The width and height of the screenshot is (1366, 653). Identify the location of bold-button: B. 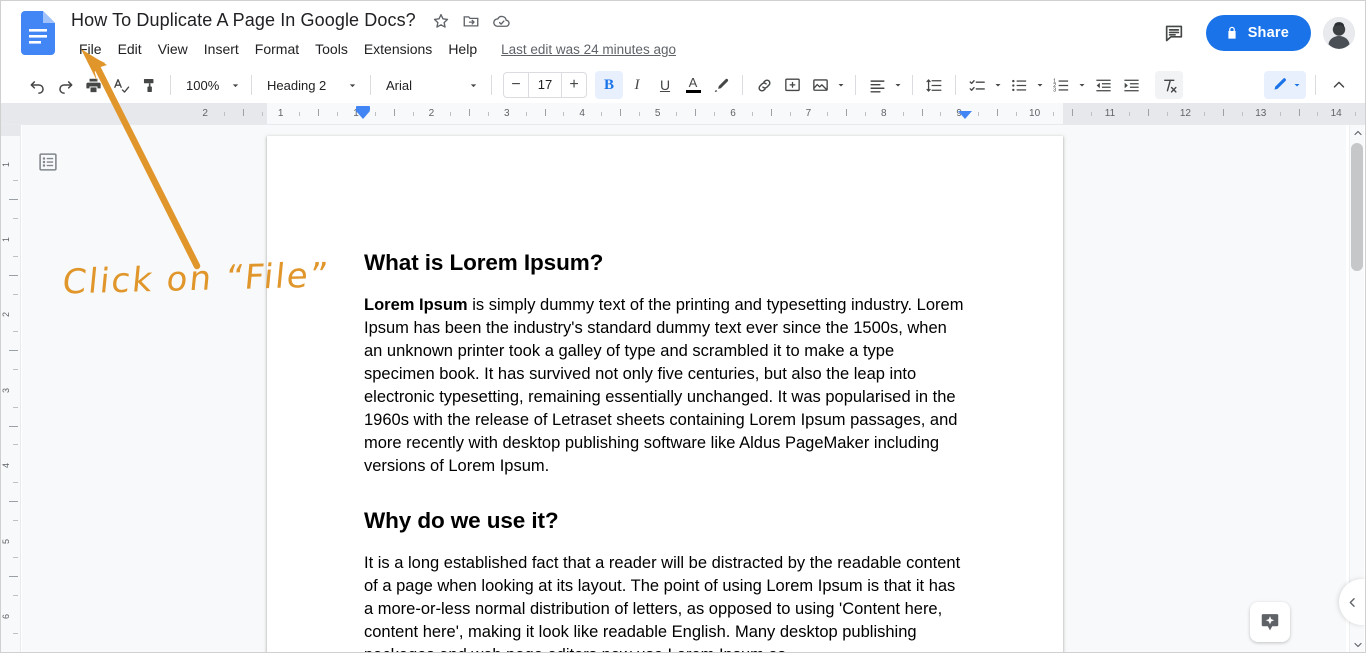
(609, 85).